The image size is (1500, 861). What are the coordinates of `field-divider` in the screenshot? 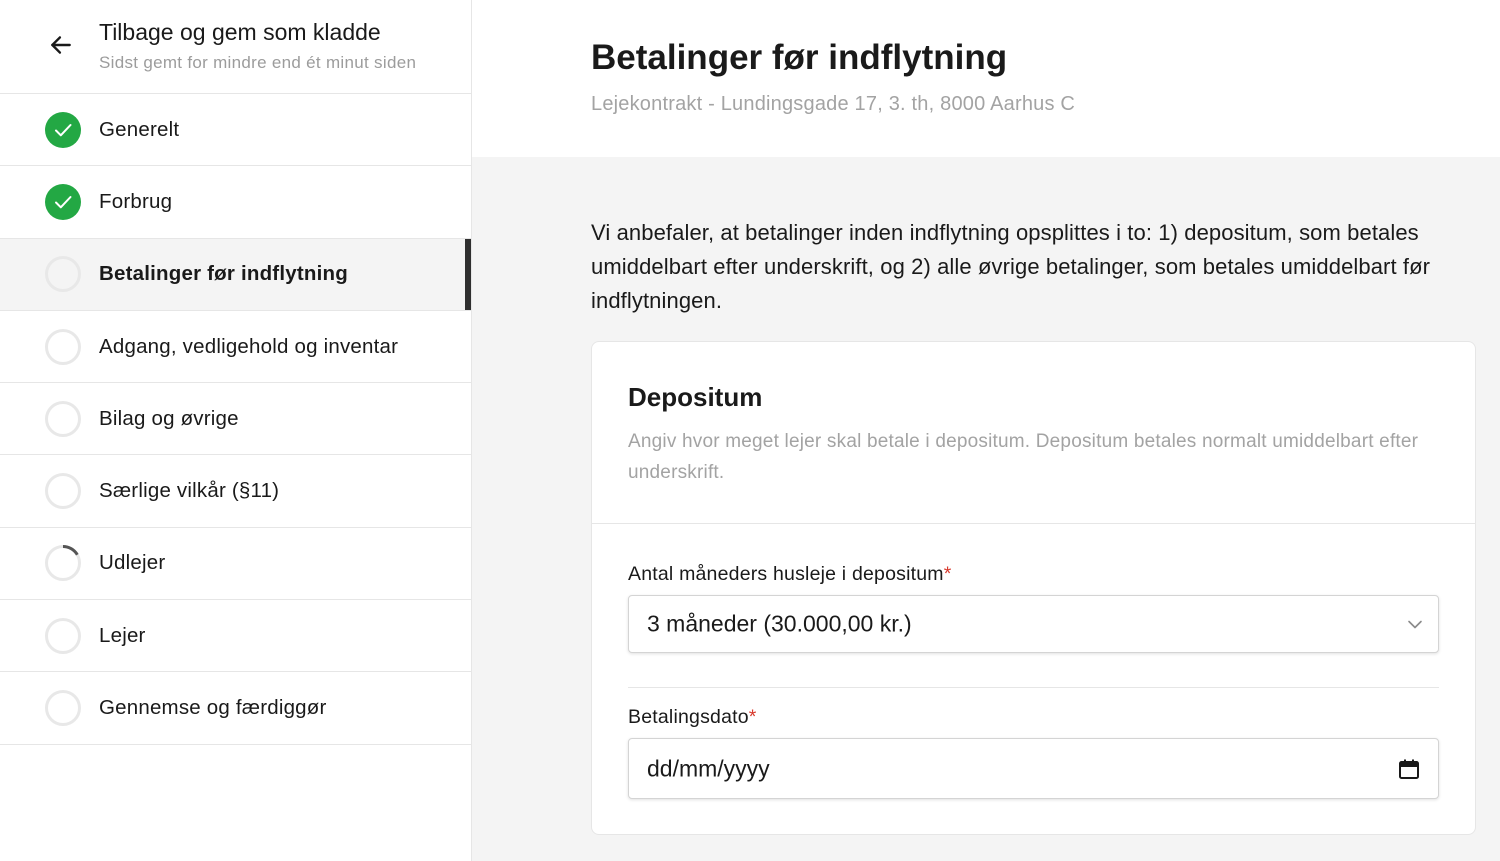 It's located at (1033, 687).